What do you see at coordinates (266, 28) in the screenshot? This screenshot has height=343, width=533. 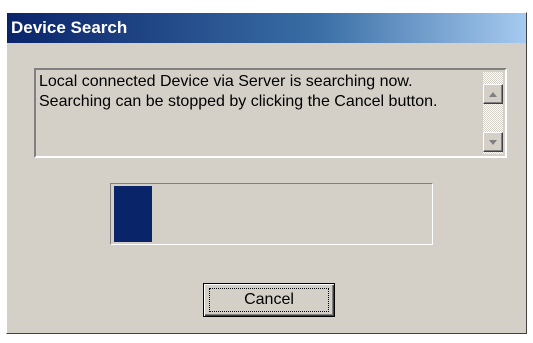 I see `dialog-title: Device Search` at bounding box center [266, 28].